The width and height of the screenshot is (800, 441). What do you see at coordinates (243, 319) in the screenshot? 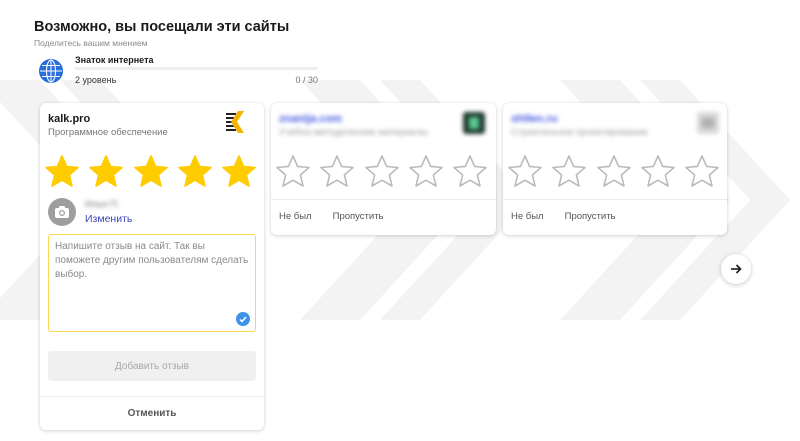
I see `check-icon` at bounding box center [243, 319].